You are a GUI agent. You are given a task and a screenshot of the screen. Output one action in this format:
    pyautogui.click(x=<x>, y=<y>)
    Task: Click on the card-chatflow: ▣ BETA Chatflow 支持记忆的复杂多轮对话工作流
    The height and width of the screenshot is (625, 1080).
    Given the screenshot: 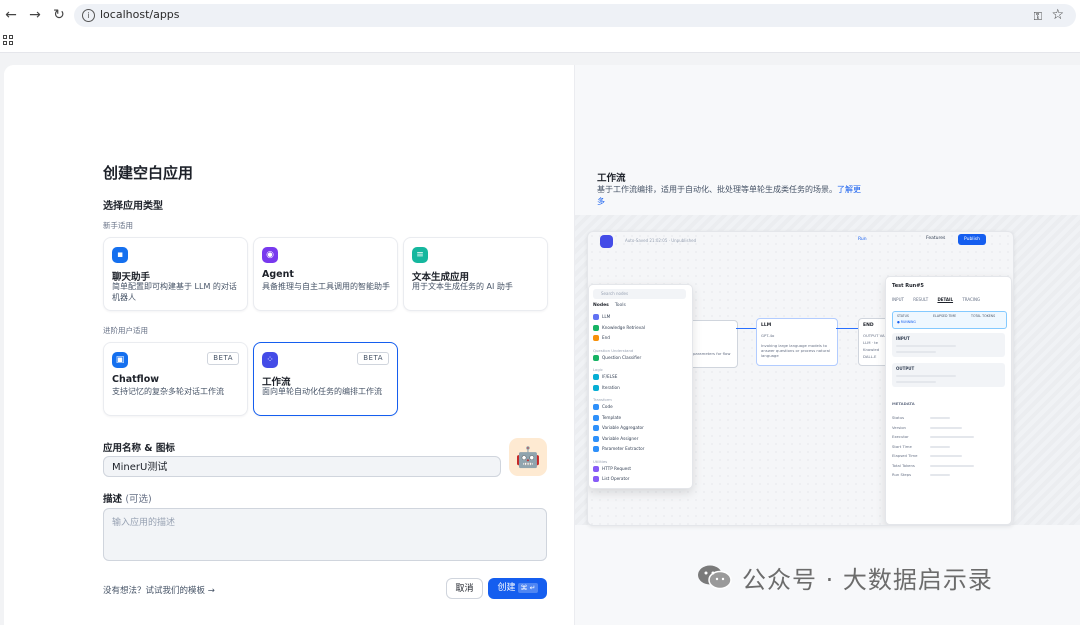 What is the action you would take?
    pyautogui.click(x=175, y=379)
    